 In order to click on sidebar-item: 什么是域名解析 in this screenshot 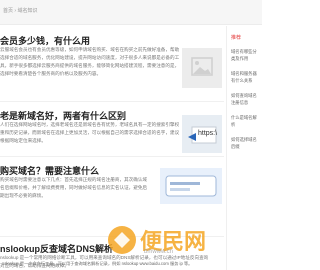, I will do `click(246, 121)`.